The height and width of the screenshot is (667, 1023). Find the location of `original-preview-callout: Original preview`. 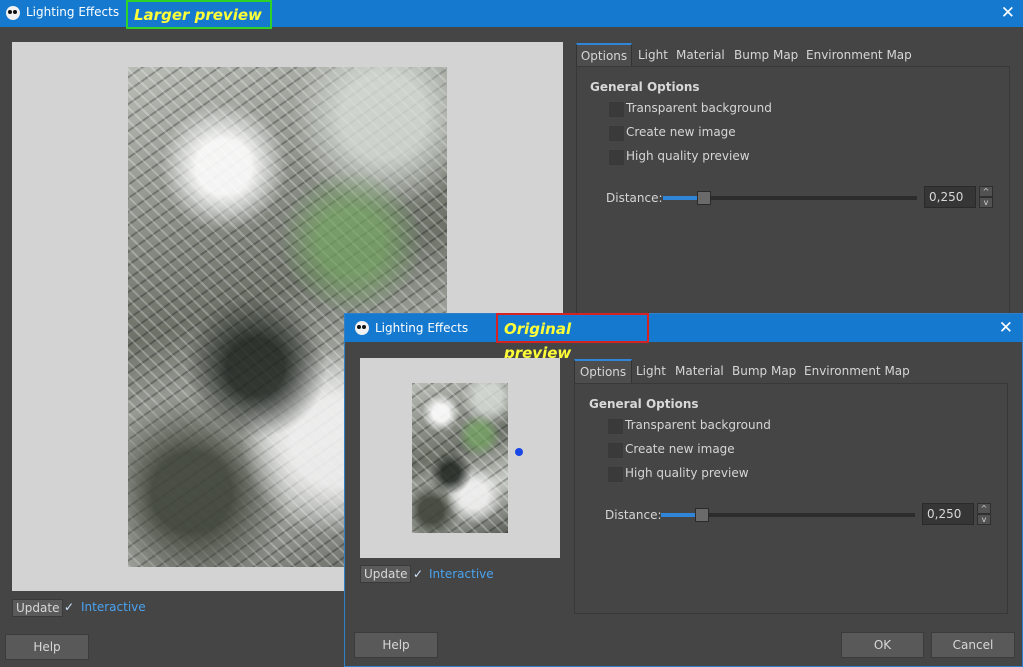

original-preview-callout: Original preview is located at coordinates (572, 337).